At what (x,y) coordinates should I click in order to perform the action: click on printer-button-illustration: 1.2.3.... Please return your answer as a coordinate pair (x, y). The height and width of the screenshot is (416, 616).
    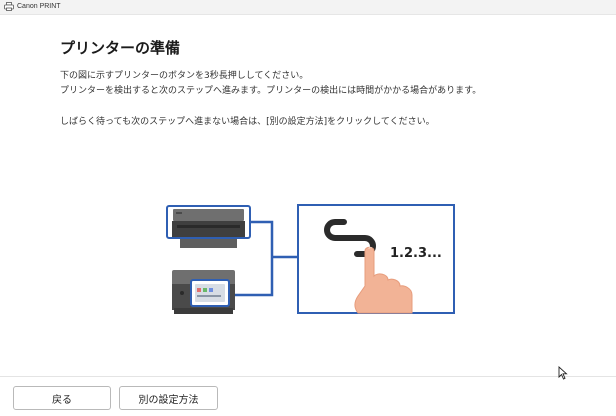
    Looking at the image, I should click on (310, 259).